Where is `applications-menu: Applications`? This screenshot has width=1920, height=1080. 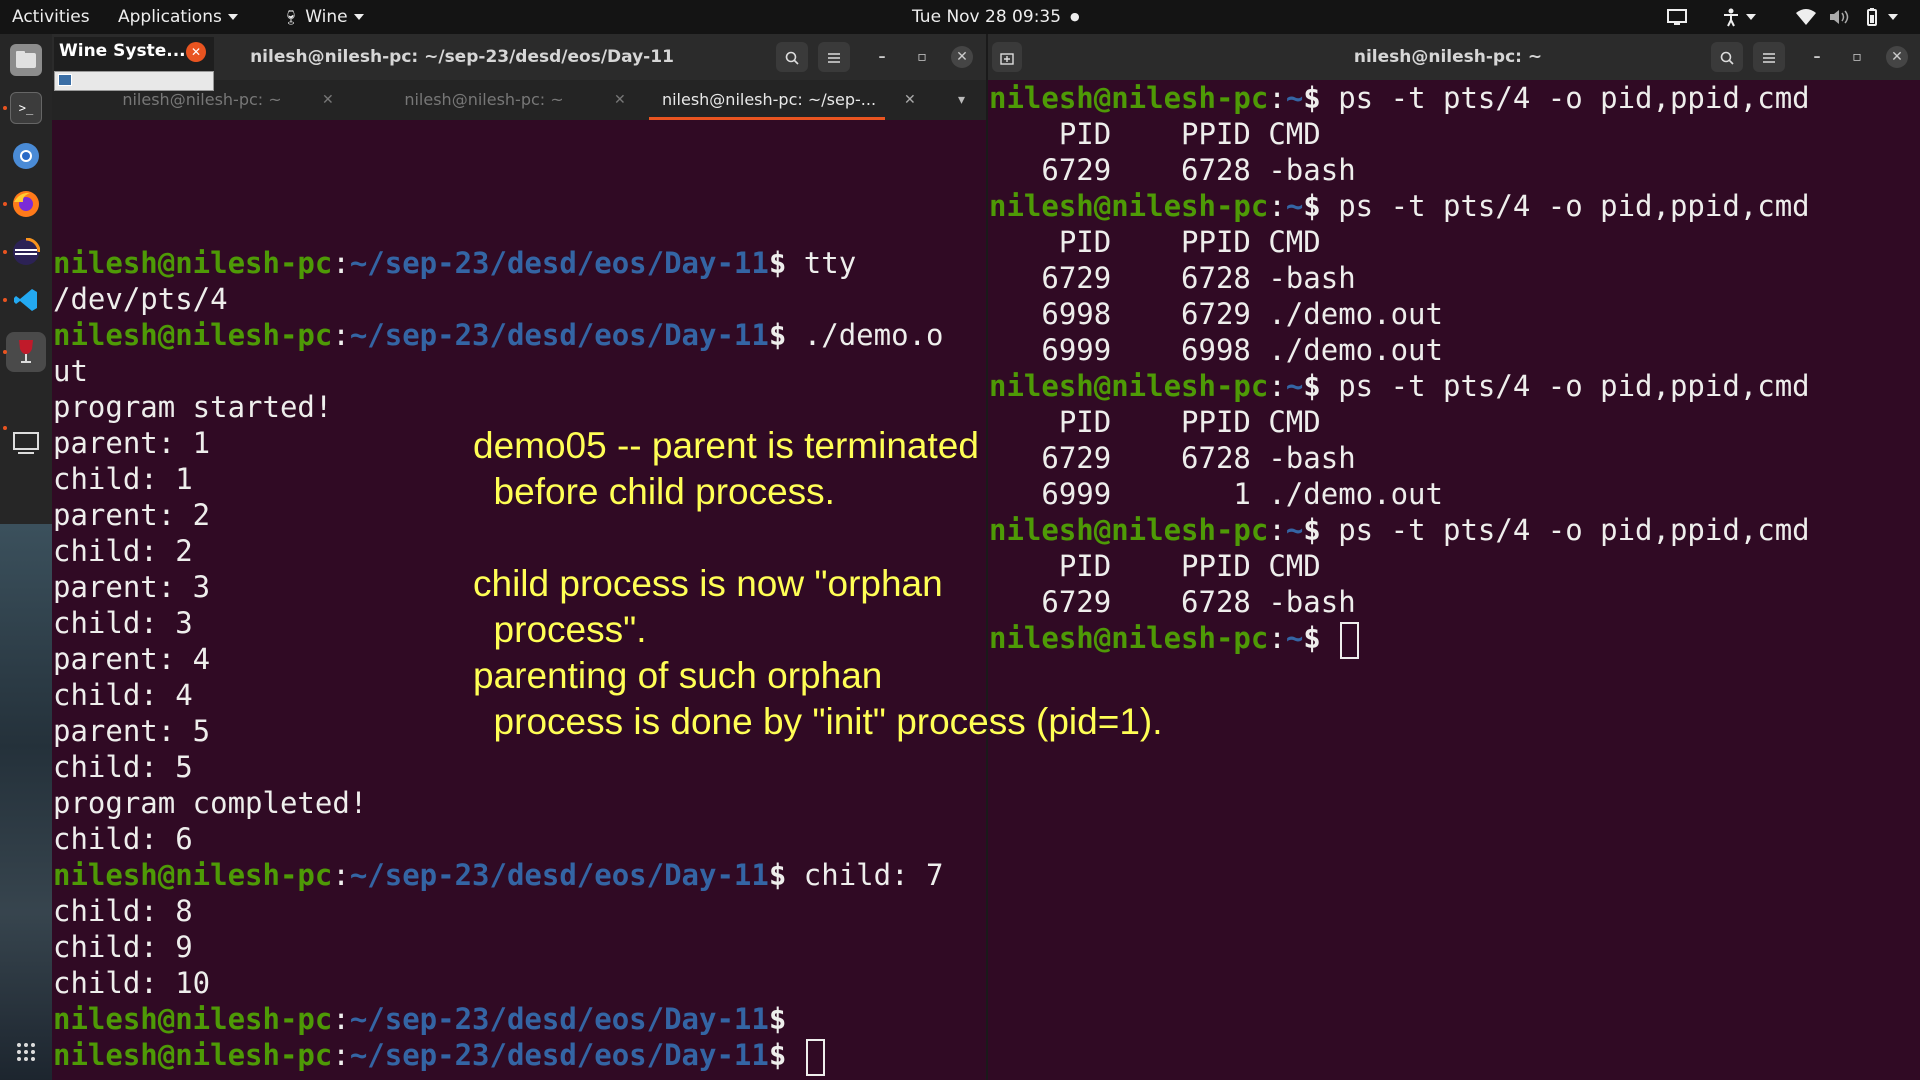
applications-menu: Applications is located at coordinates (178, 17).